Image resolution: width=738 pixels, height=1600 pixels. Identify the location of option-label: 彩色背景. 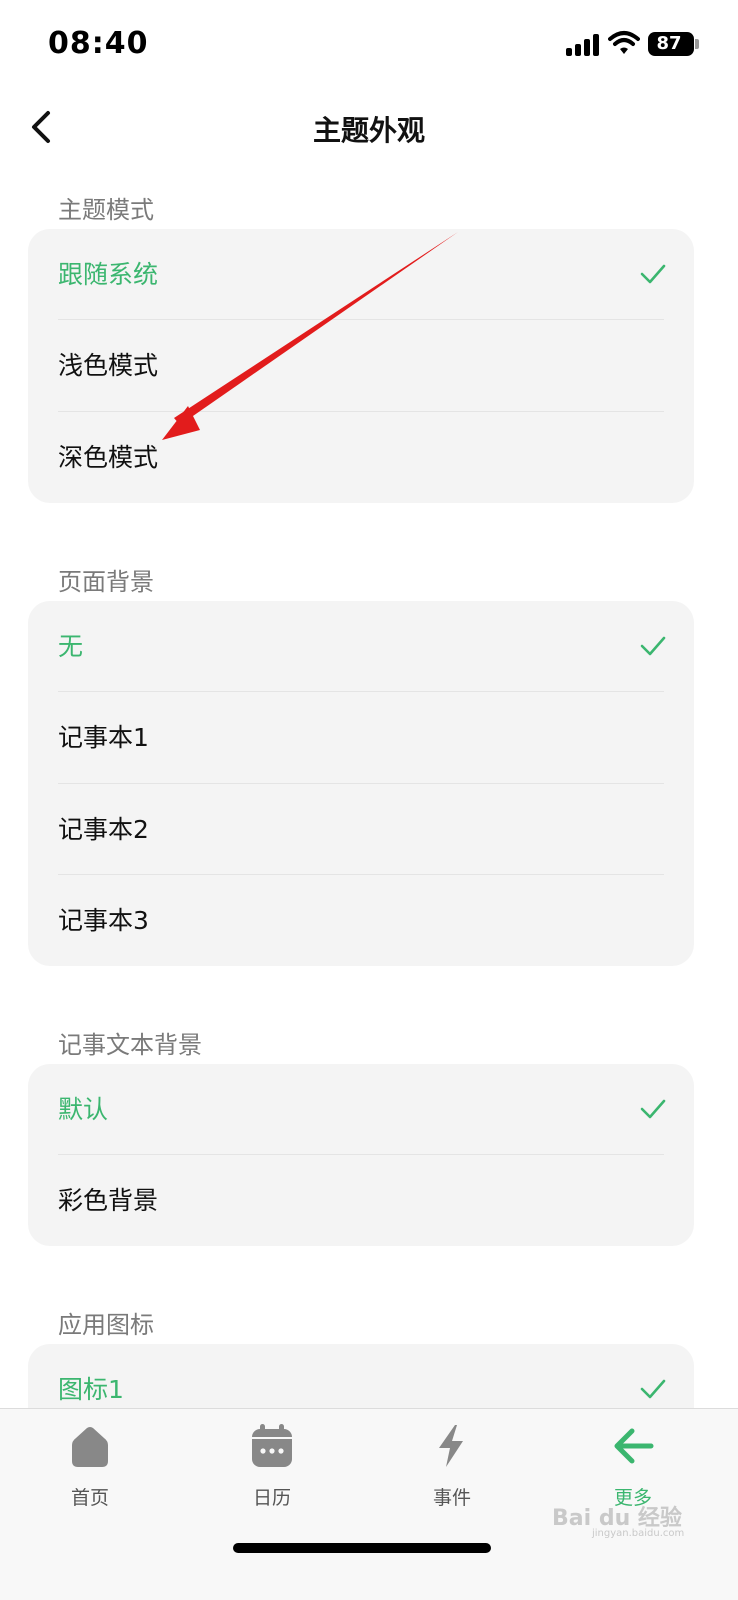
(108, 1201).